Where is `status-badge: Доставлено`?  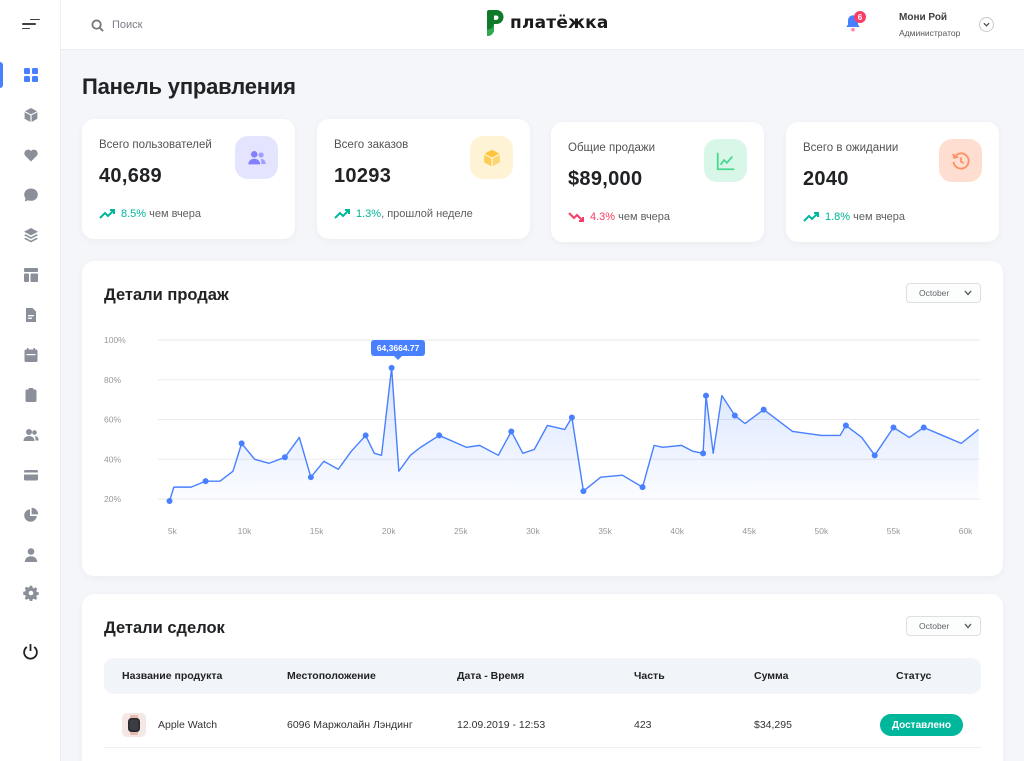
status-badge: Доставлено is located at coordinates (921, 725).